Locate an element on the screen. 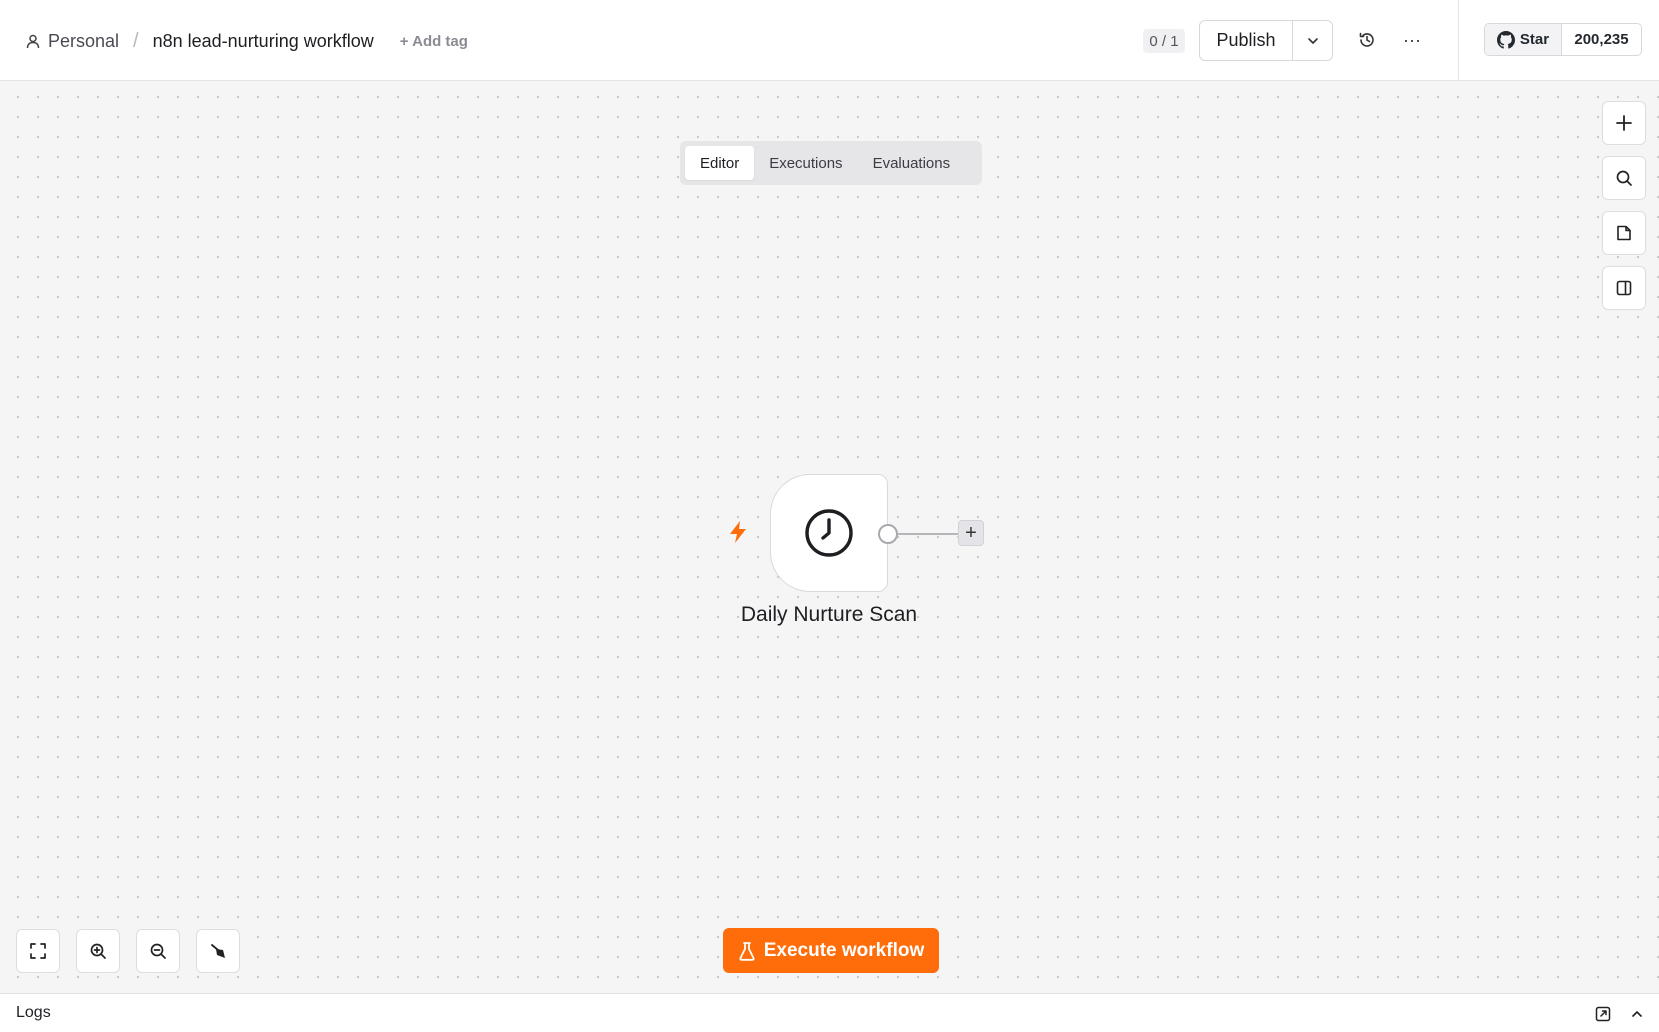  flask-icon is located at coordinates (747, 951).